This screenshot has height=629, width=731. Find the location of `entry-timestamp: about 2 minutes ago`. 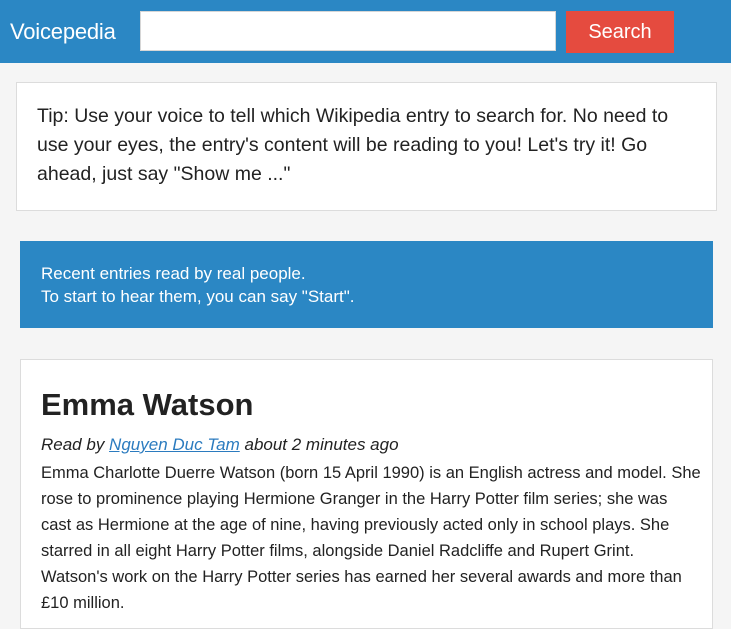

entry-timestamp: about 2 minutes ago is located at coordinates (319, 444).